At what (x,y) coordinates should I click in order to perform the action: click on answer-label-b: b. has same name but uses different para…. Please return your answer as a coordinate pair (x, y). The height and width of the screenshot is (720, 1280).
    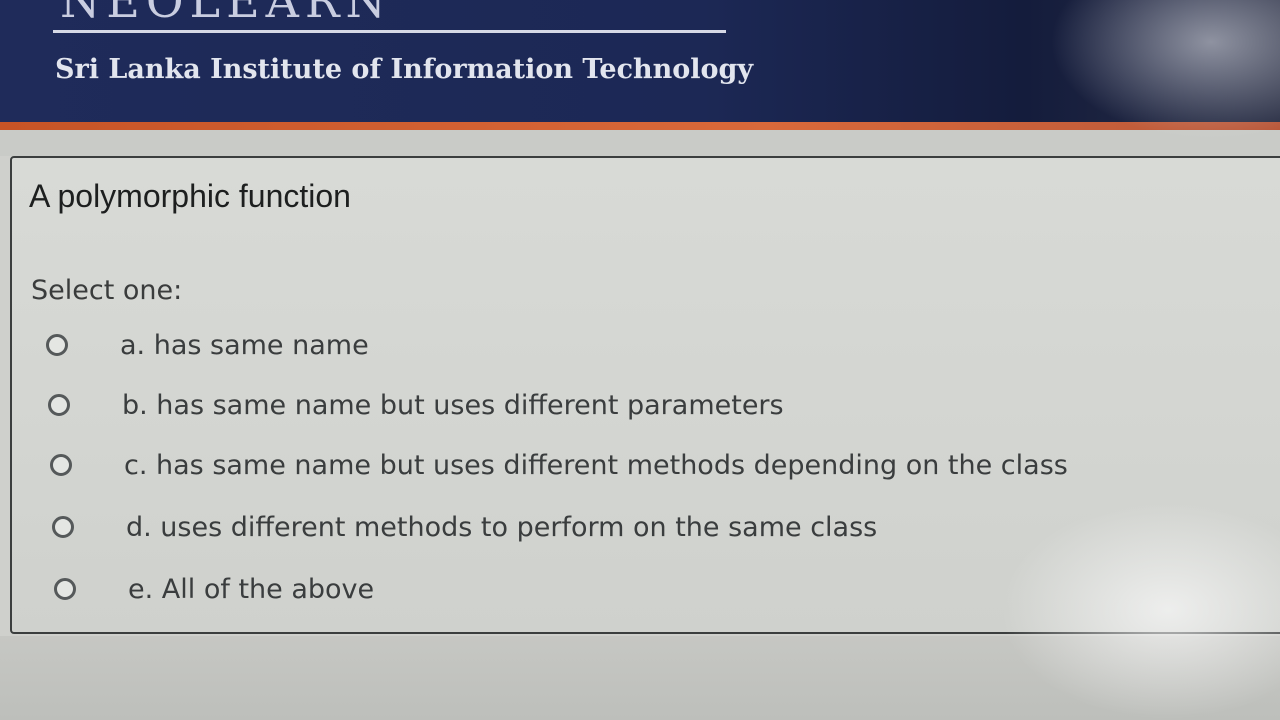
    Looking at the image, I should click on (453, 405).